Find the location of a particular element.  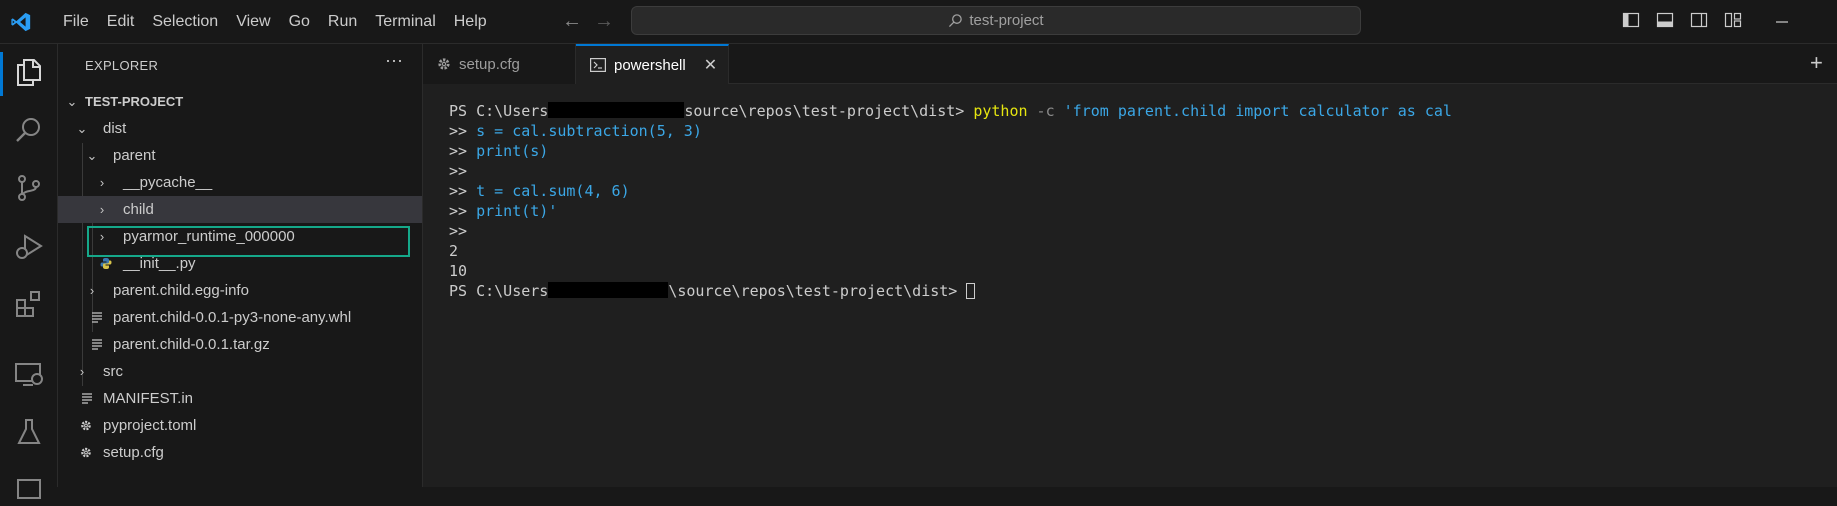

explorer-title: EXPLORER is located at coordinates (122, 65).